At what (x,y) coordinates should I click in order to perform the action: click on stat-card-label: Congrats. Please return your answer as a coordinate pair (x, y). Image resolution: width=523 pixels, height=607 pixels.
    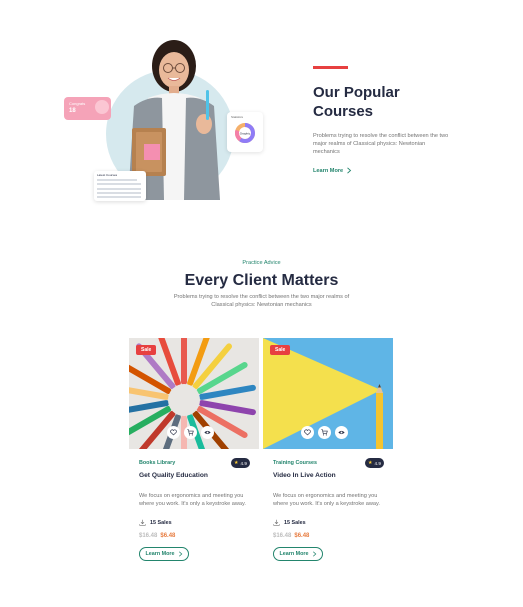
    Looking at the image, I should click on (77, 103).